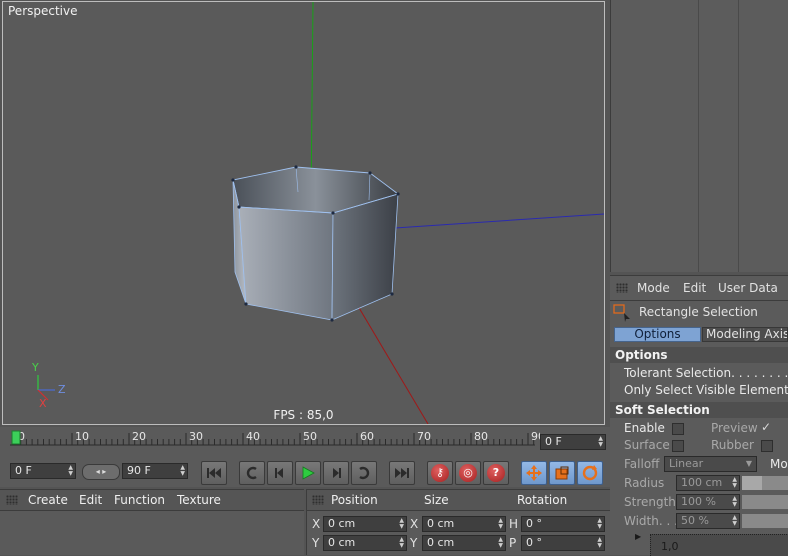  I want to click on next-frame-button, so click(336, 473).